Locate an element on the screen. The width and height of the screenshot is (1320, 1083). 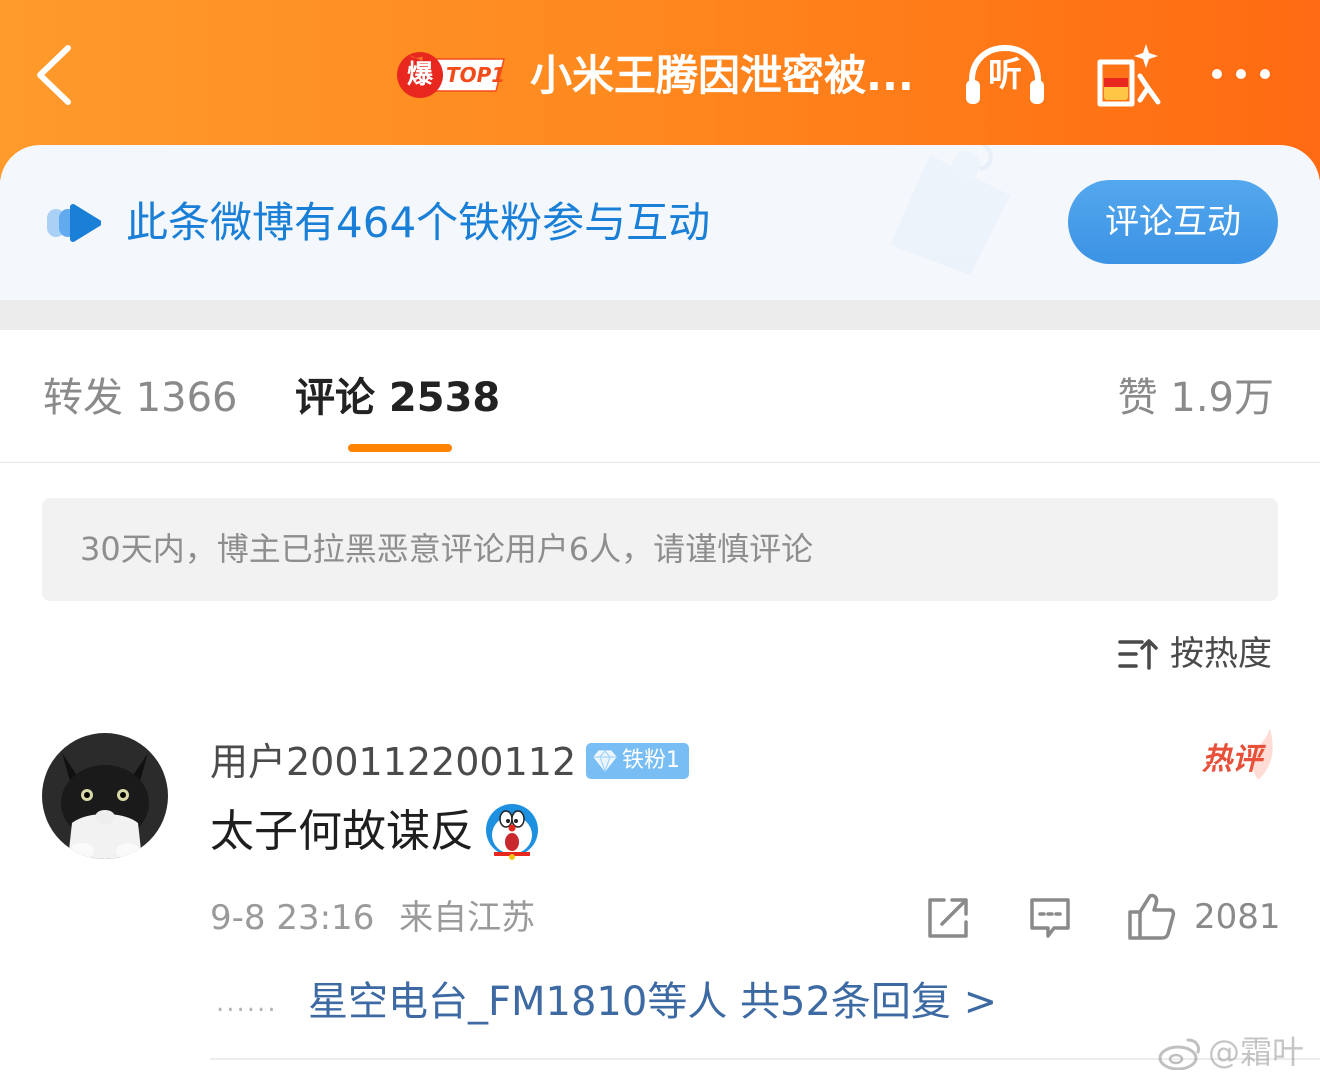
back-button is located at coordinates (55, 75).